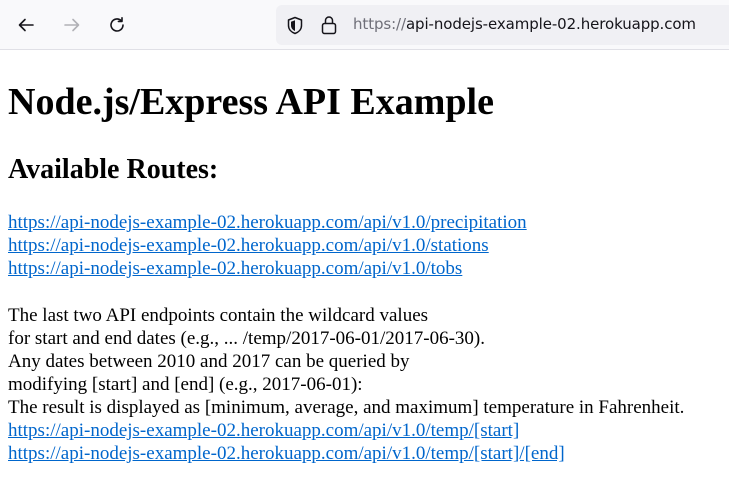 The image size is (729, 482). I want to click on forward-button, so click(72, 25).